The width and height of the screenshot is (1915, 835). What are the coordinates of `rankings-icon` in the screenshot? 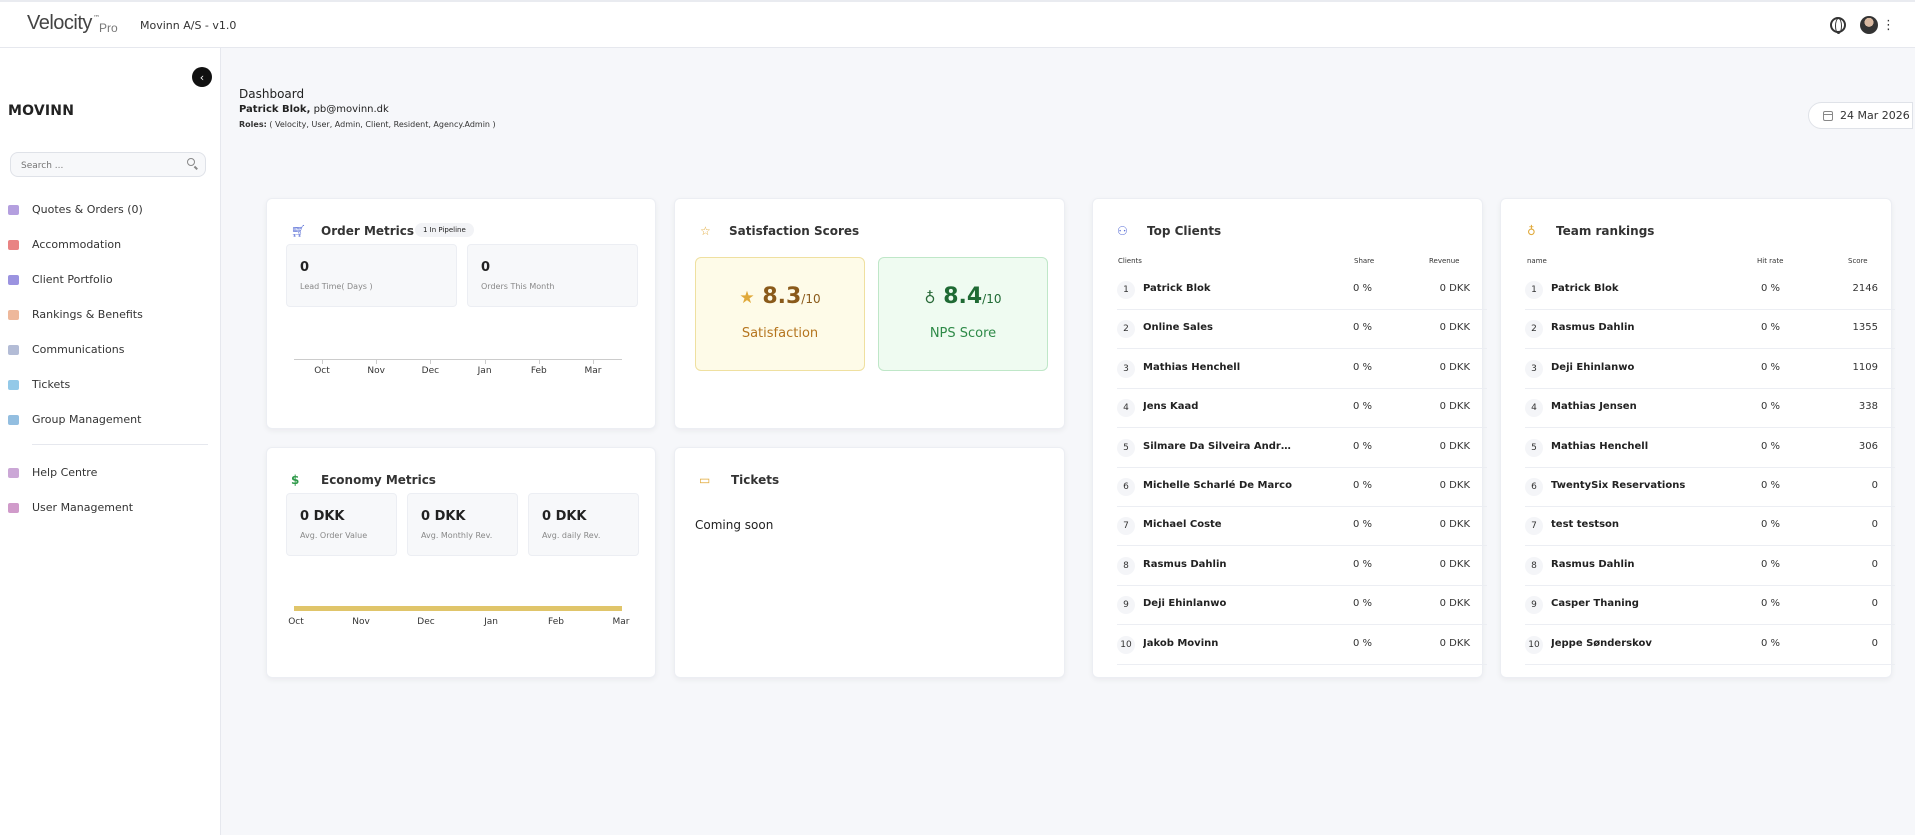 It's located at (13, 314).